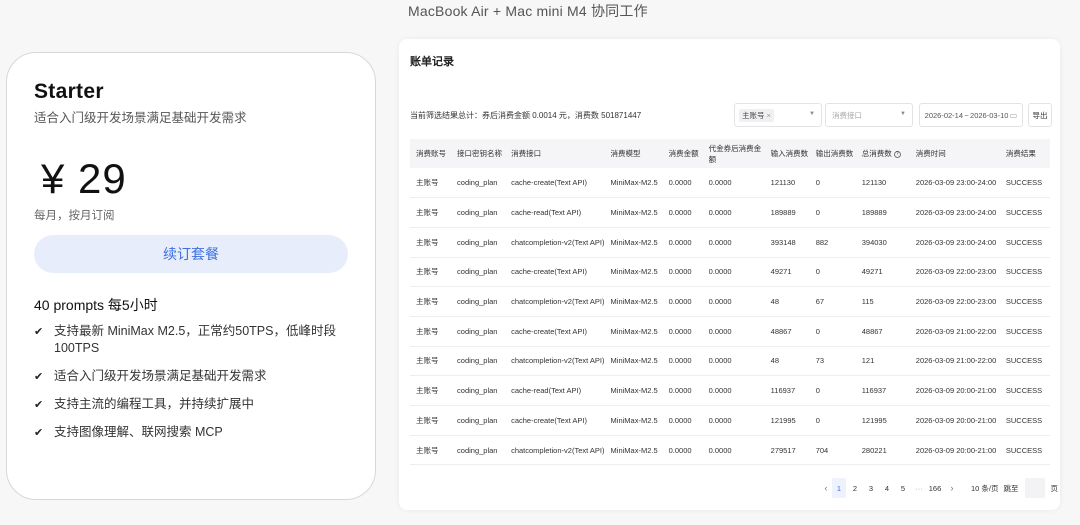 The image size is (1080, 525). I want to click on table-cell: 189889, so click(787, 212).